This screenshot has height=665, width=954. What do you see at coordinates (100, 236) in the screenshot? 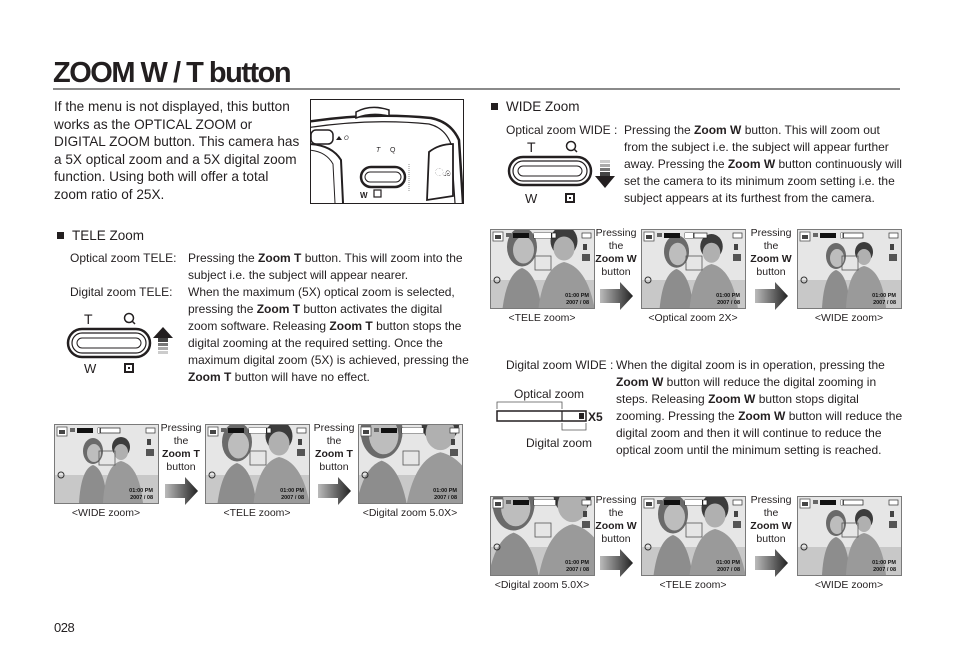
I see `tele-zoom-heading: TELE Zoom` at bounding box center [100, 236].